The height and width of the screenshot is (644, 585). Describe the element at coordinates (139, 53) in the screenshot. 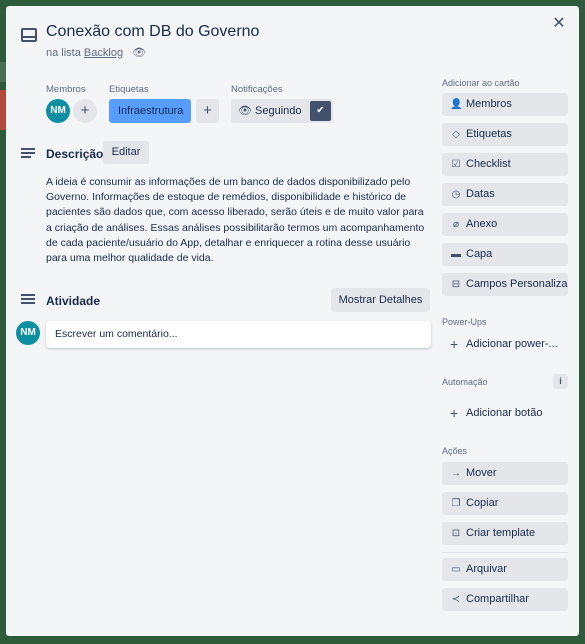

I see `watch-eye-icon: 👁` at that location.